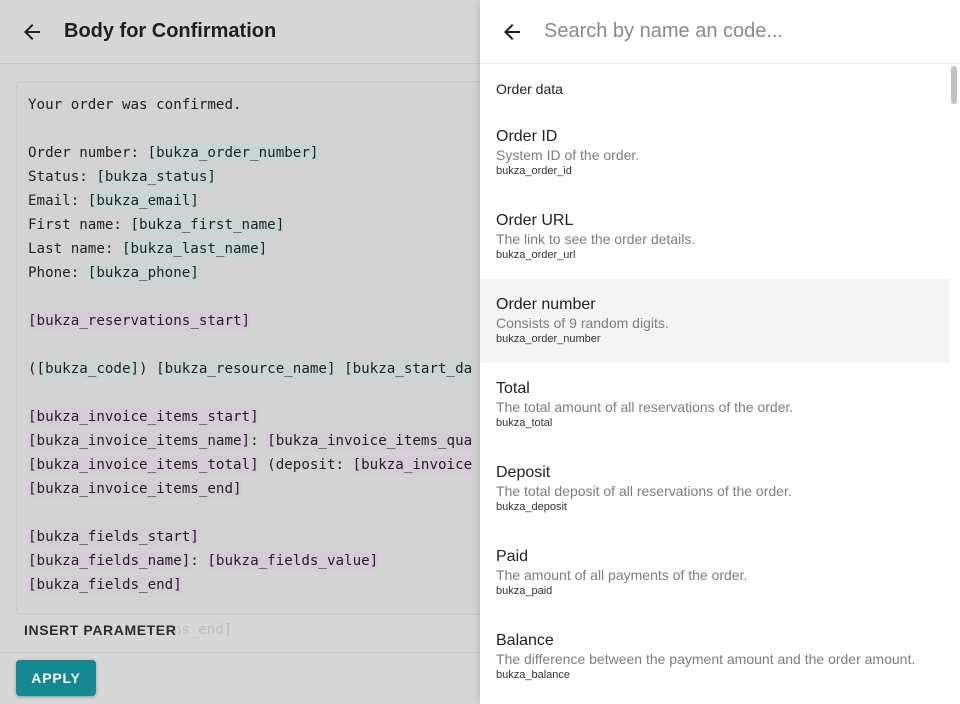 This screenshot has width=960, height=704. What do you see at coordinates (88, 369) in the screenshot?
I see `parameter-token: [bukza_code]` at bounding box center [88, 369].